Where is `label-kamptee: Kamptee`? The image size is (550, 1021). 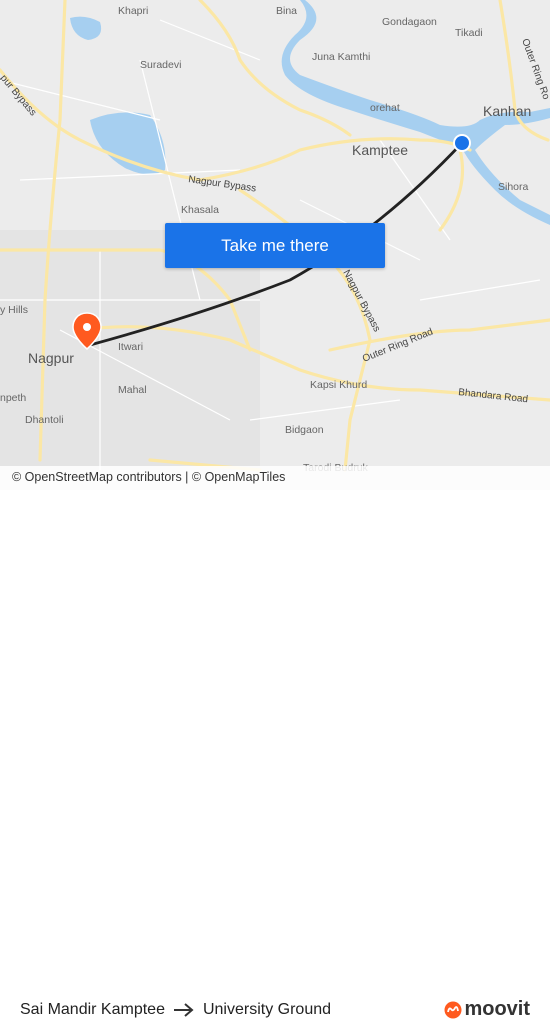
label-kamptee: Kamptee is located at coordinates (380, 150).